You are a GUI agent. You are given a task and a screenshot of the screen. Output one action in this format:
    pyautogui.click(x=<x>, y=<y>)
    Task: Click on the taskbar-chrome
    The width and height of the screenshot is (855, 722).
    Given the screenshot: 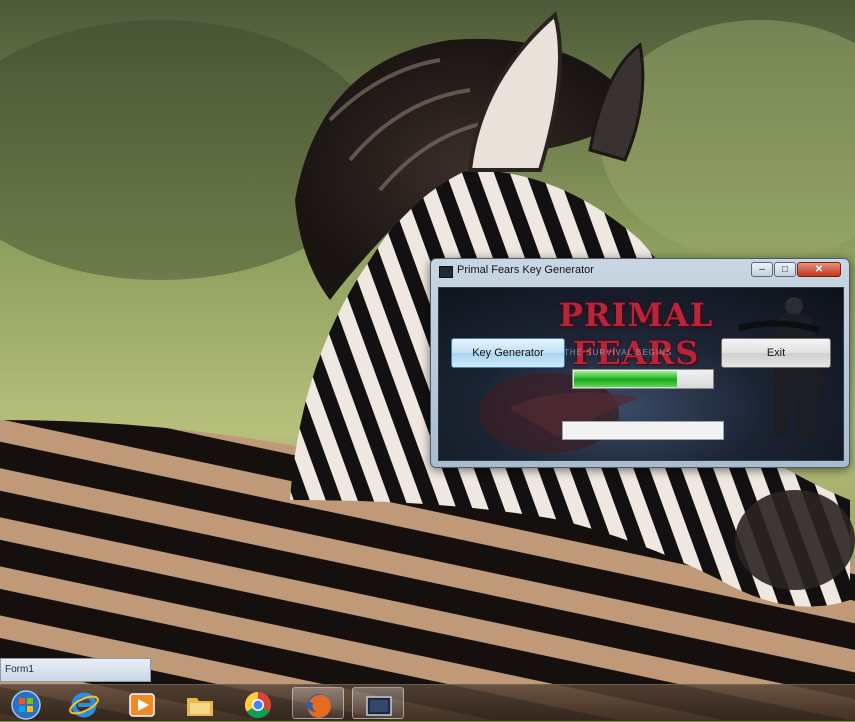 What is the action you would take?
    pyautogui.click(x=258, y=703)
    